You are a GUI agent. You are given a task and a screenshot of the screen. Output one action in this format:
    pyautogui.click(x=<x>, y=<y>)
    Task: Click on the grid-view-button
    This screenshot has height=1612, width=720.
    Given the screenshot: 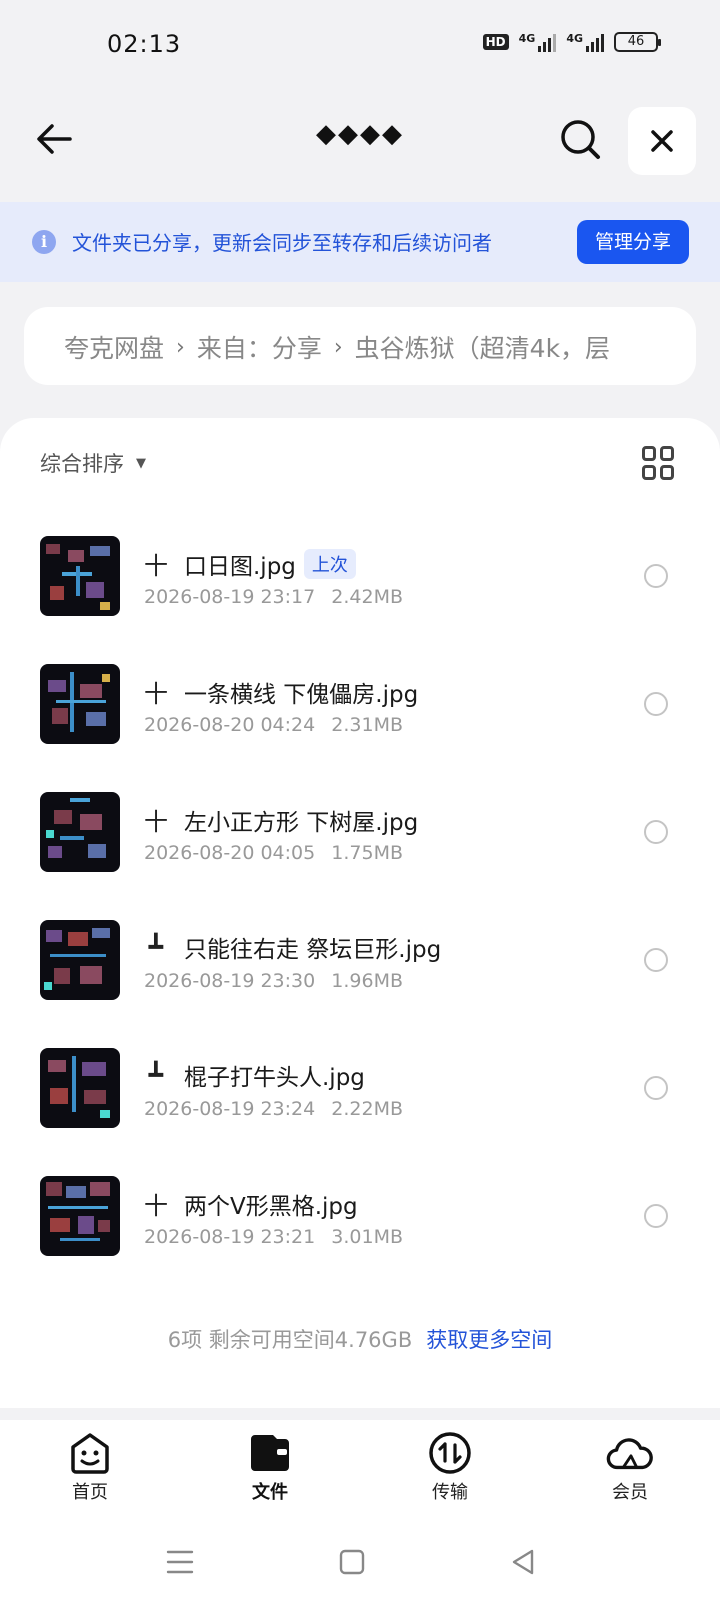 What is the action you would take?
    pyautogui.click(x=659, y=463)
    